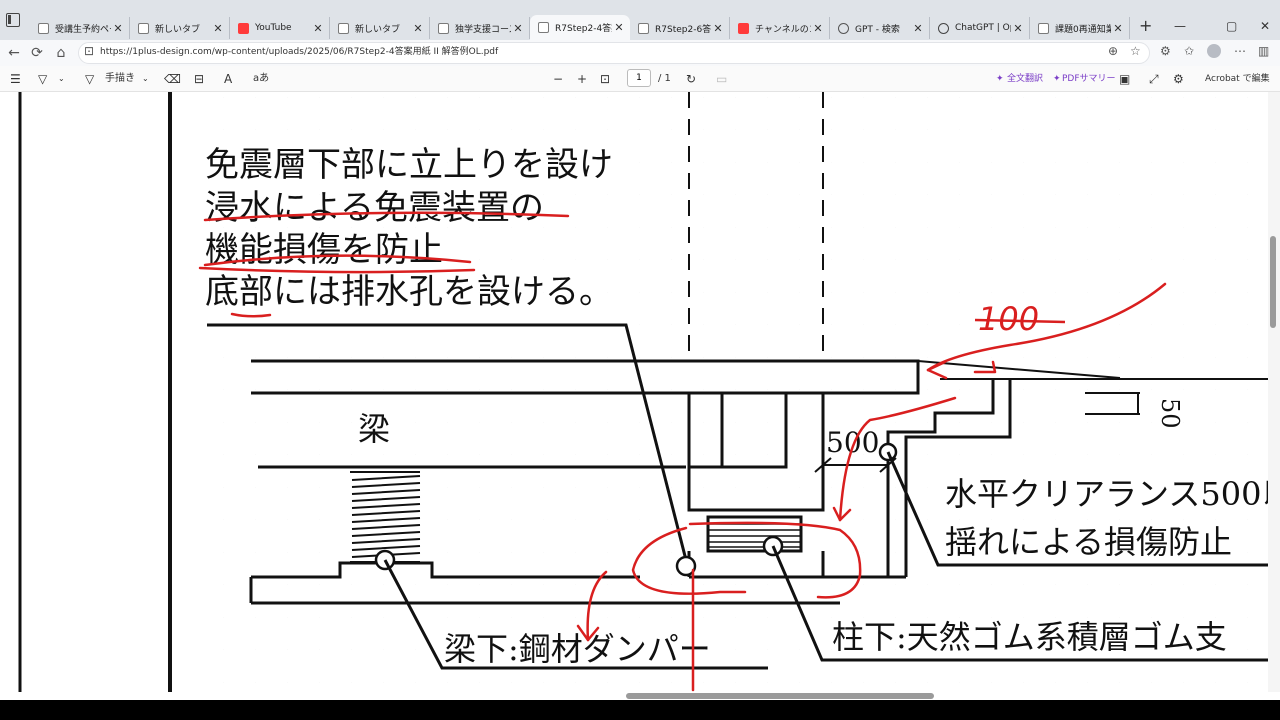 This screenshot has height=720, width=1280. What do you see at coordinates (1113, 51) in the screenshot?
I see `zoom-icon: ⊕` at bounding box center [1113, 51].